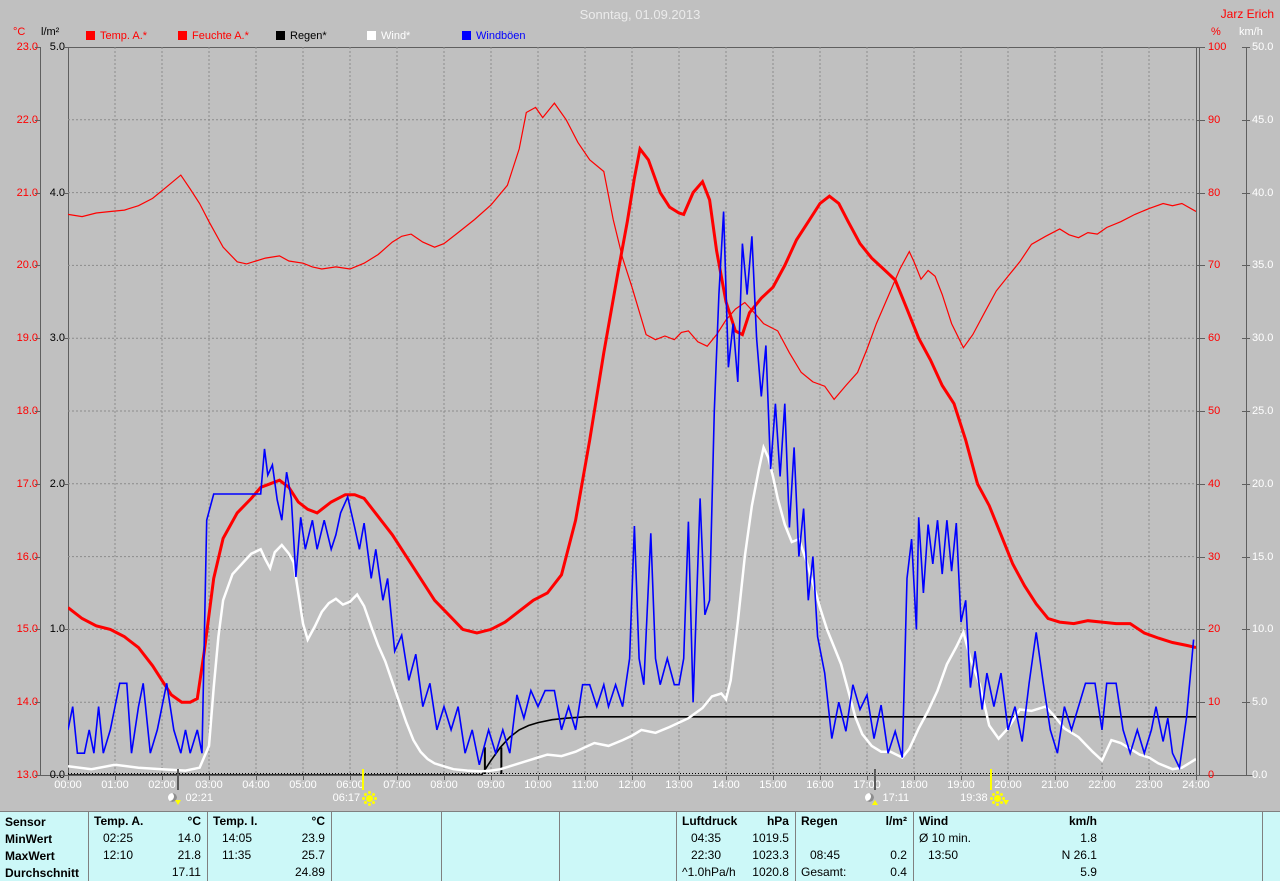 This screenshot has height=881, width=1280. What do you see at coordinates (1260, 775) in the screenshot?
I see `y-axis-wind-label: 0.0` at bounding box center [1260, 775].